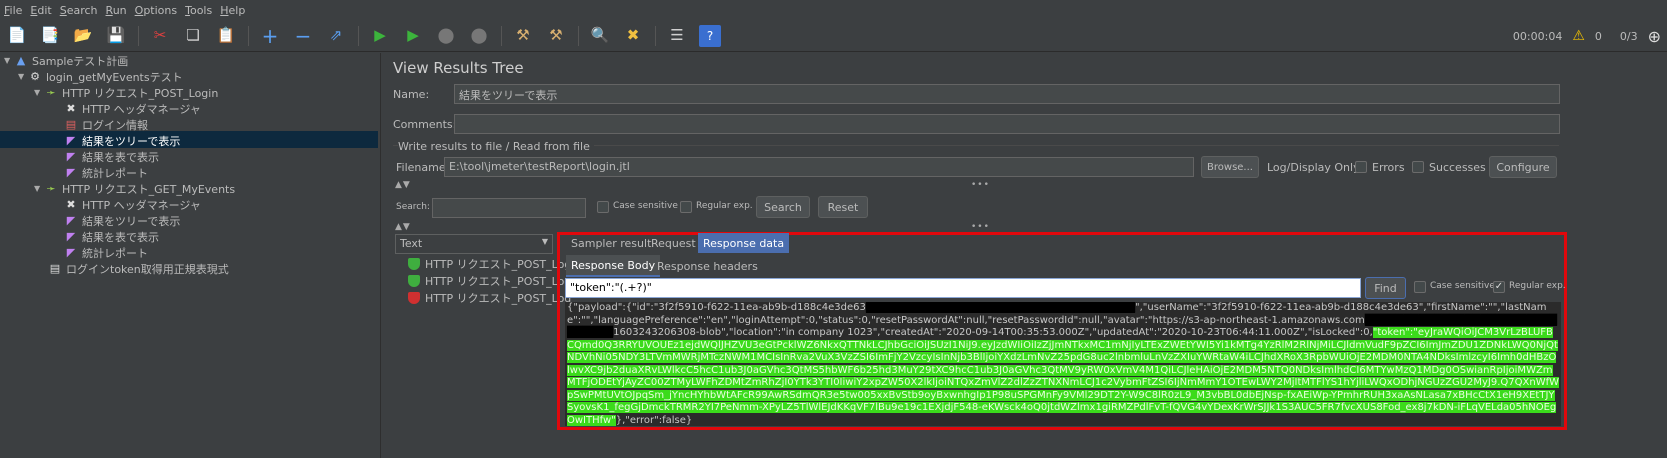  Describe the element at coordinates (1578, 36) in the screenshot. I see `warning-icon: ⚠` at that location.